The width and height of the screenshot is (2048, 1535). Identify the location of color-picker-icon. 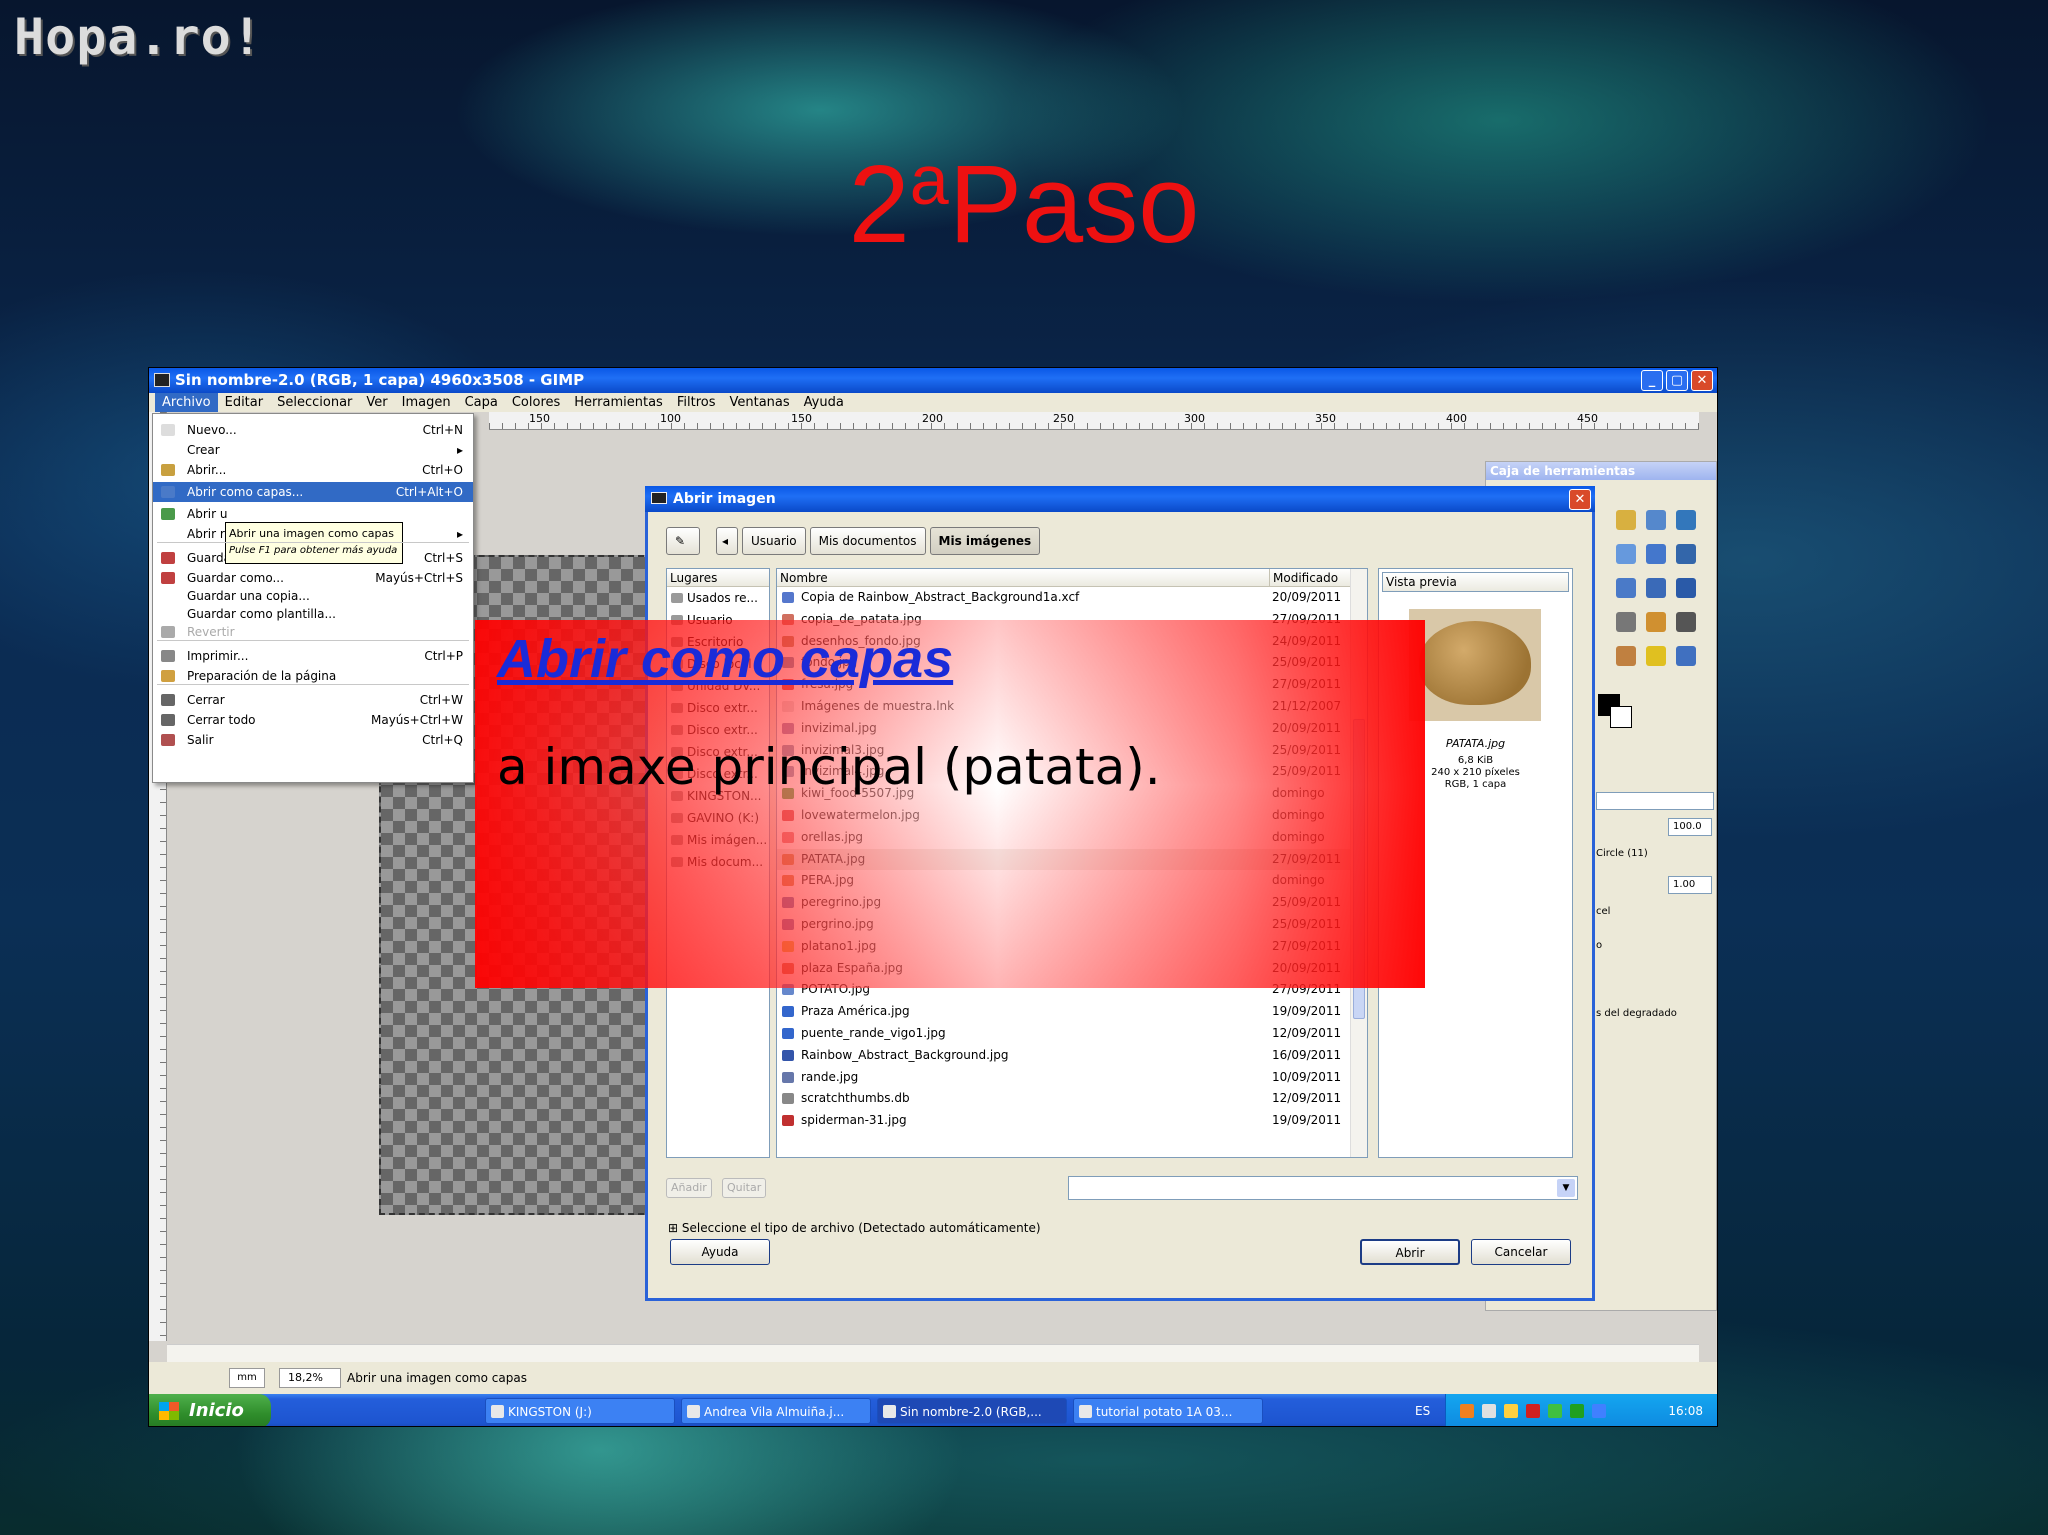
(1656, 520).